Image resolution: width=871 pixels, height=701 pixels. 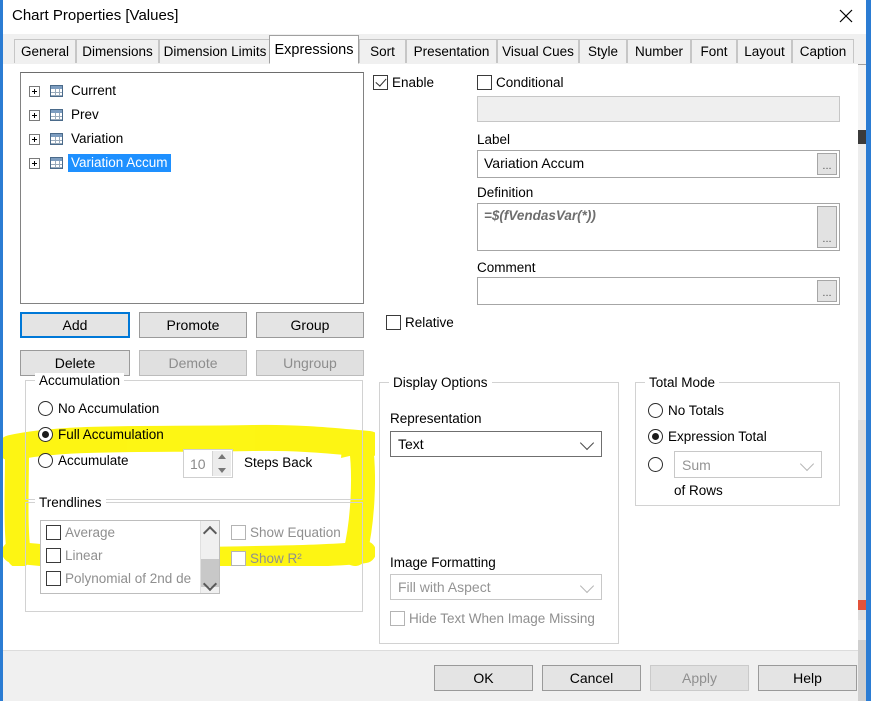 What do you see at coordinates (208, 463) in the screenshot?
I see `steps-back-stepper: 10` at bounding box center [208, 463].